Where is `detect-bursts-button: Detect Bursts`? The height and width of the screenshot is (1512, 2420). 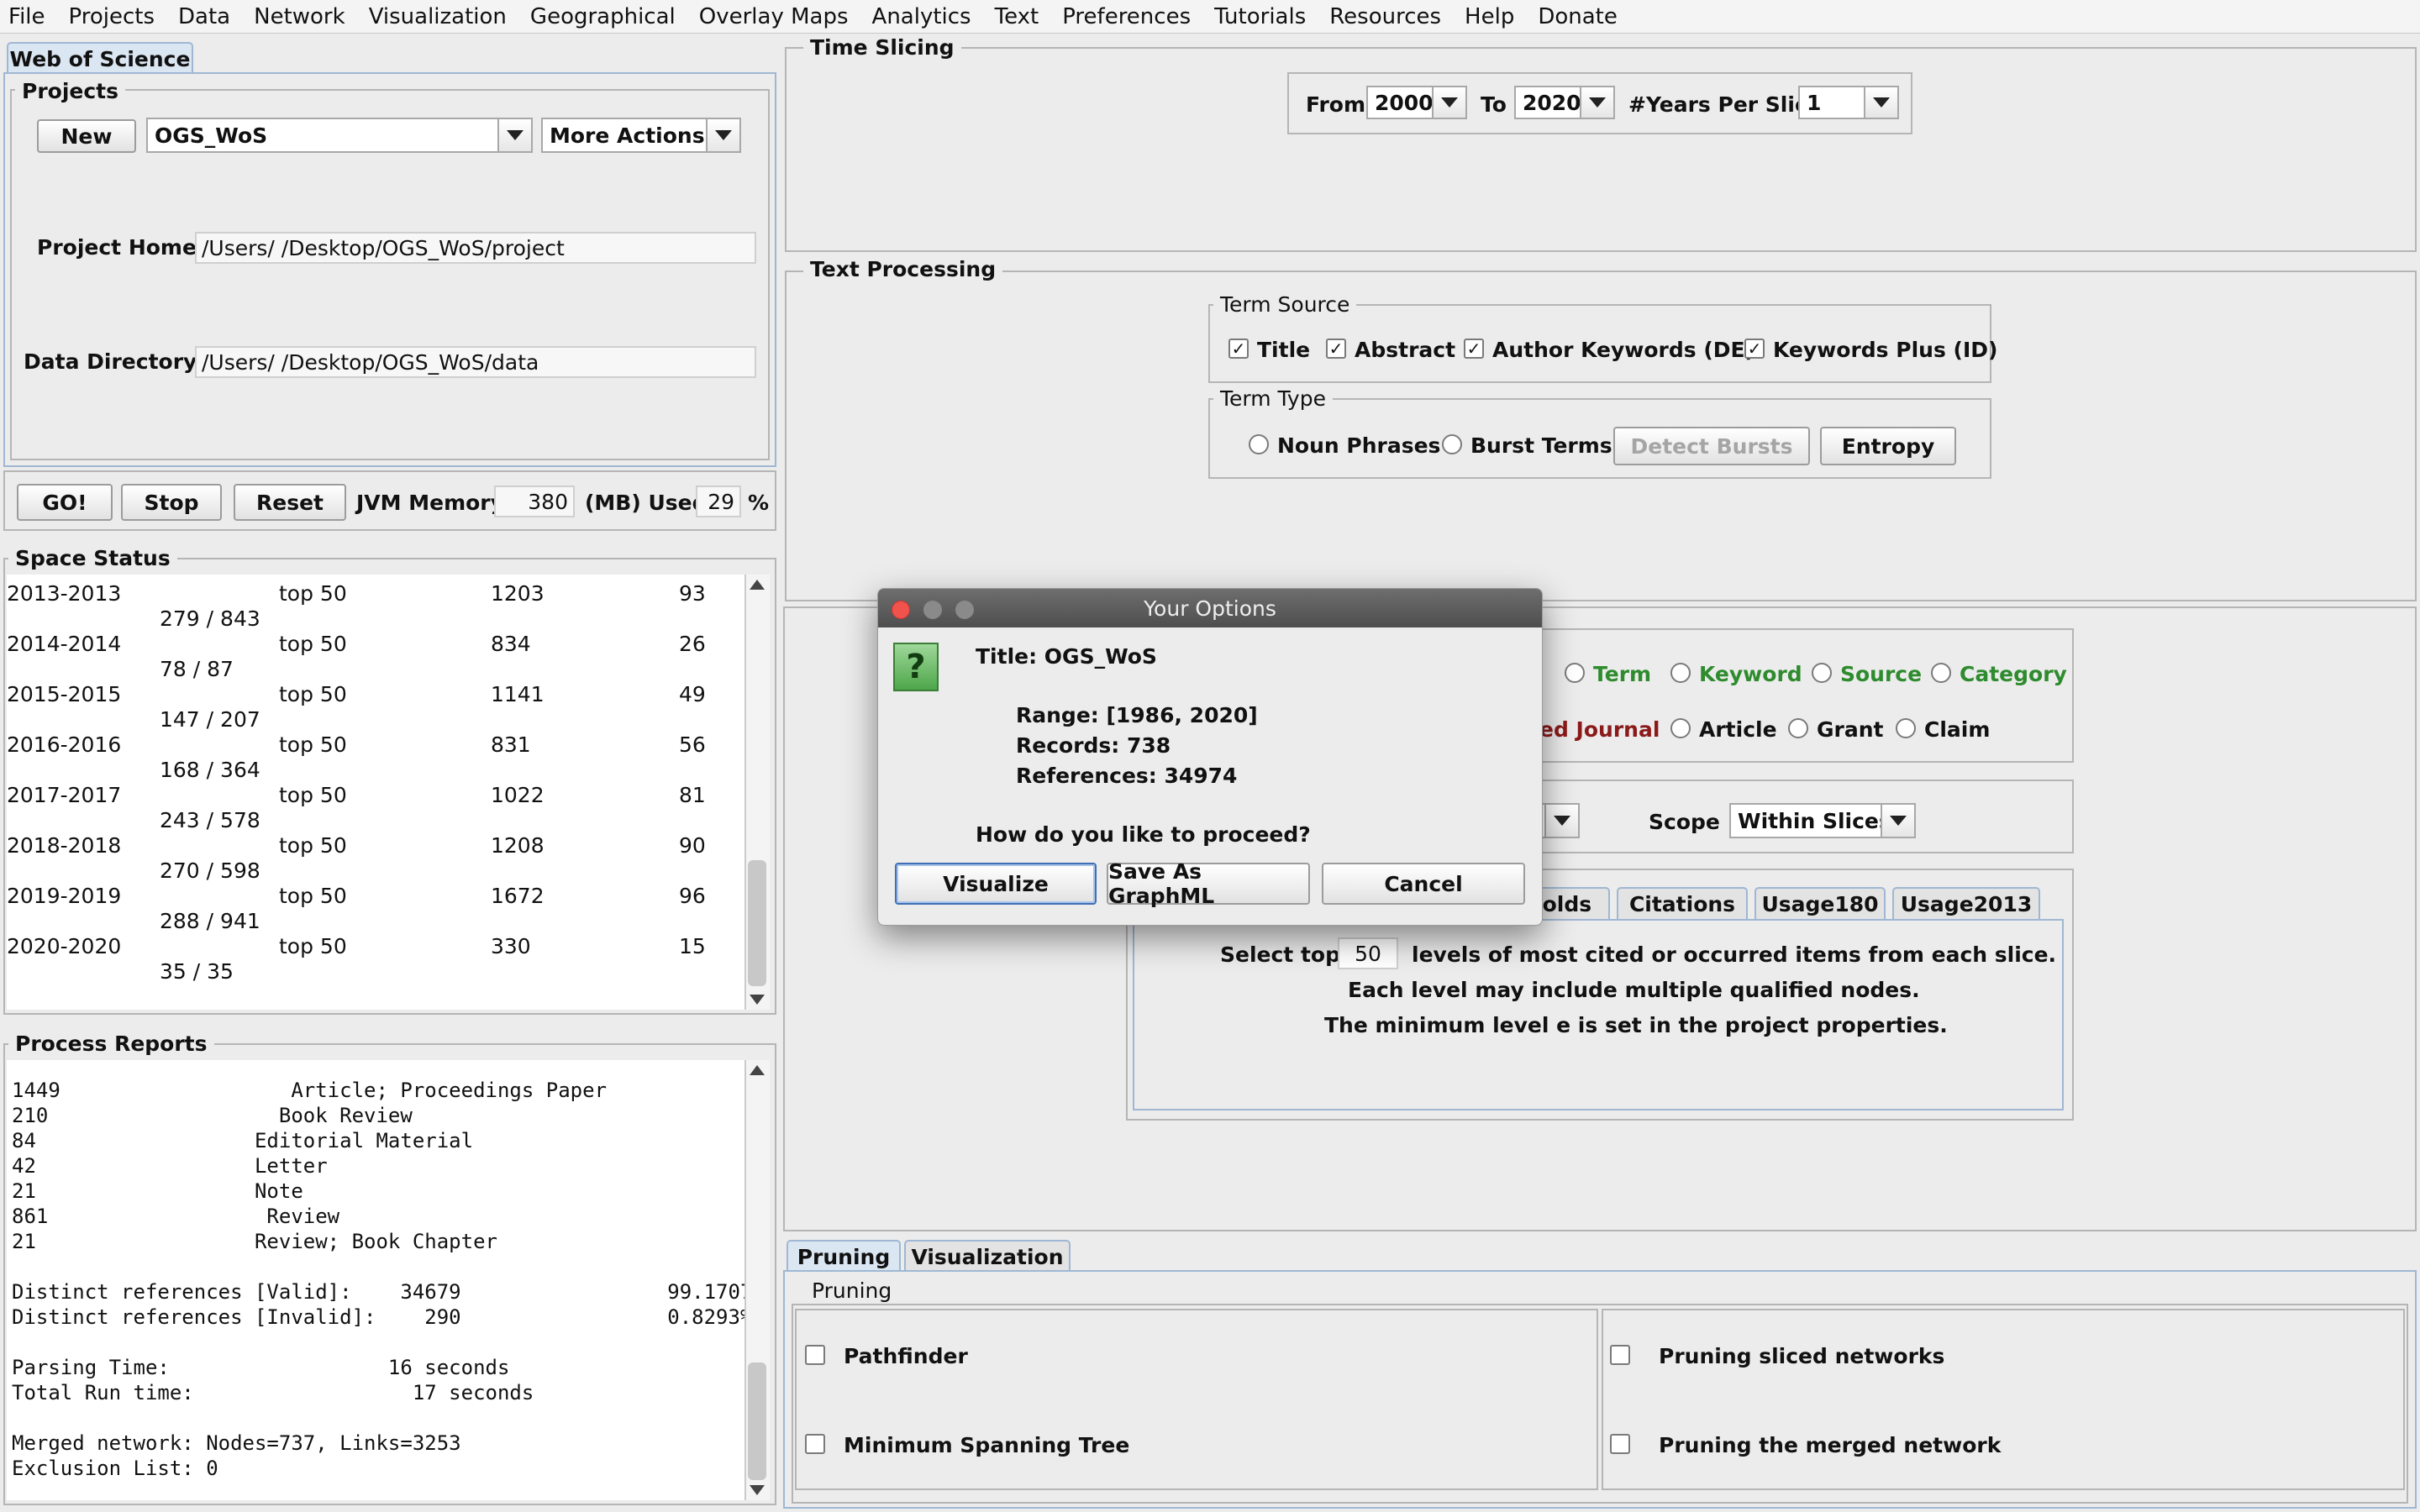 detect-bursts-button: Detect Bursts is located at coordinates (1711, 446).